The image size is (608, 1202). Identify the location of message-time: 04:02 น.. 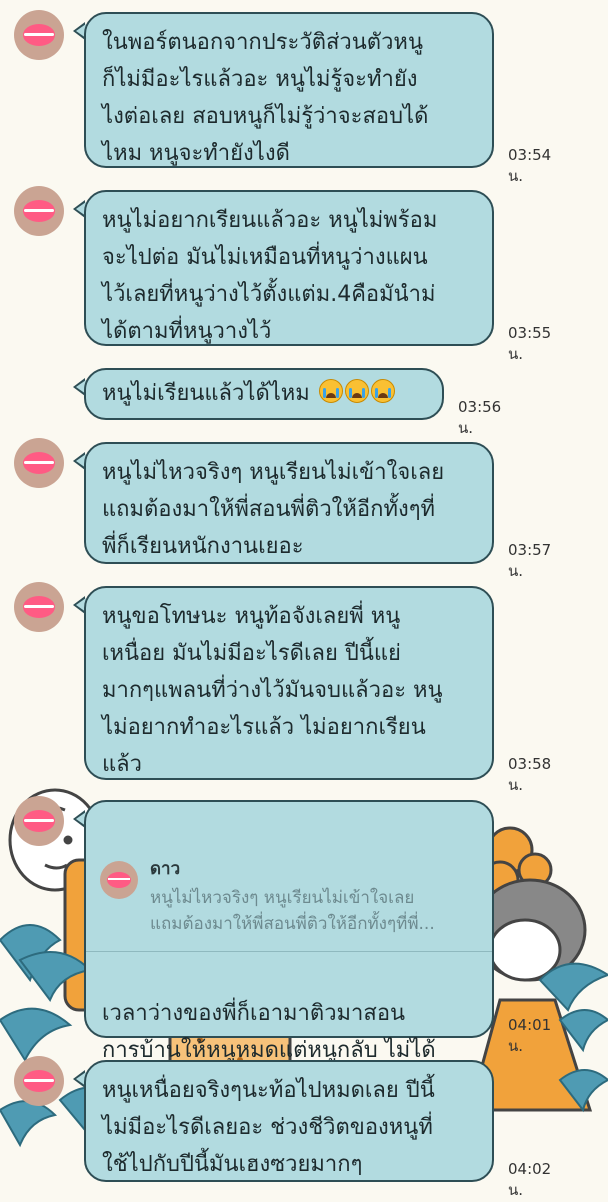
(530, 1179).